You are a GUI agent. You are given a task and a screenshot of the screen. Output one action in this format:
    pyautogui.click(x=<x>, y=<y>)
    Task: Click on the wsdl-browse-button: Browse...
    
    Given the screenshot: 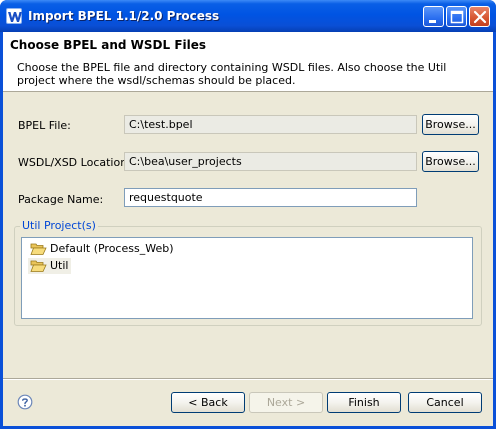 What is the action you would take?
    pyautogui.click(x=450, y=161)
    